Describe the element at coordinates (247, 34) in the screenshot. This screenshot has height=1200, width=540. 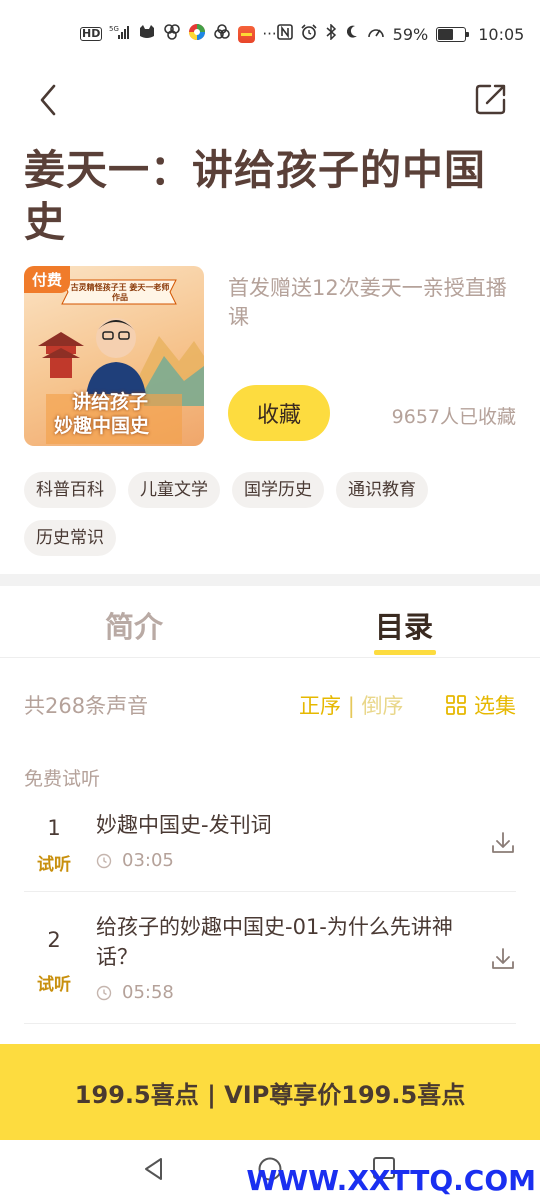
I see `red-app-icon` at that location.